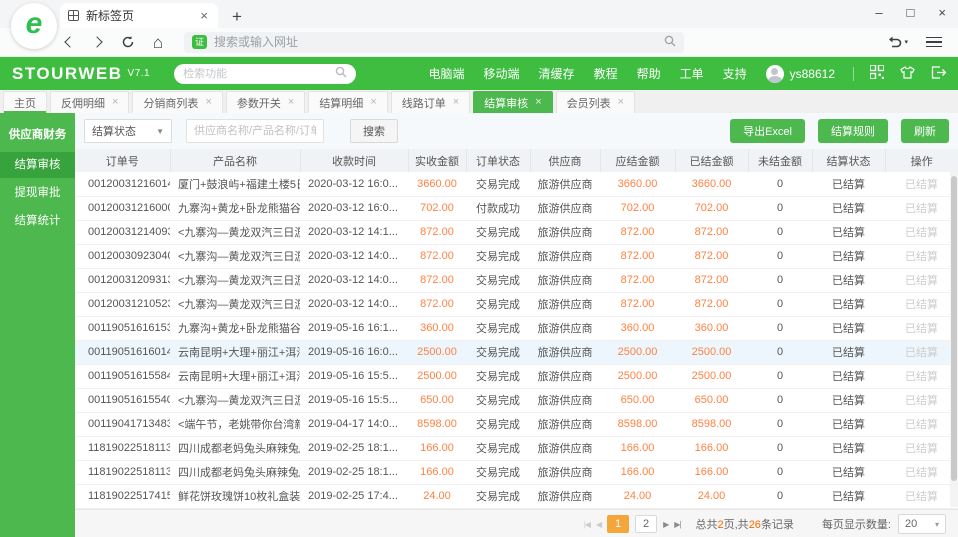  Describe the element at coordinates (158, 42) in the screenshot. I see `home-button: ⌂` at that location.